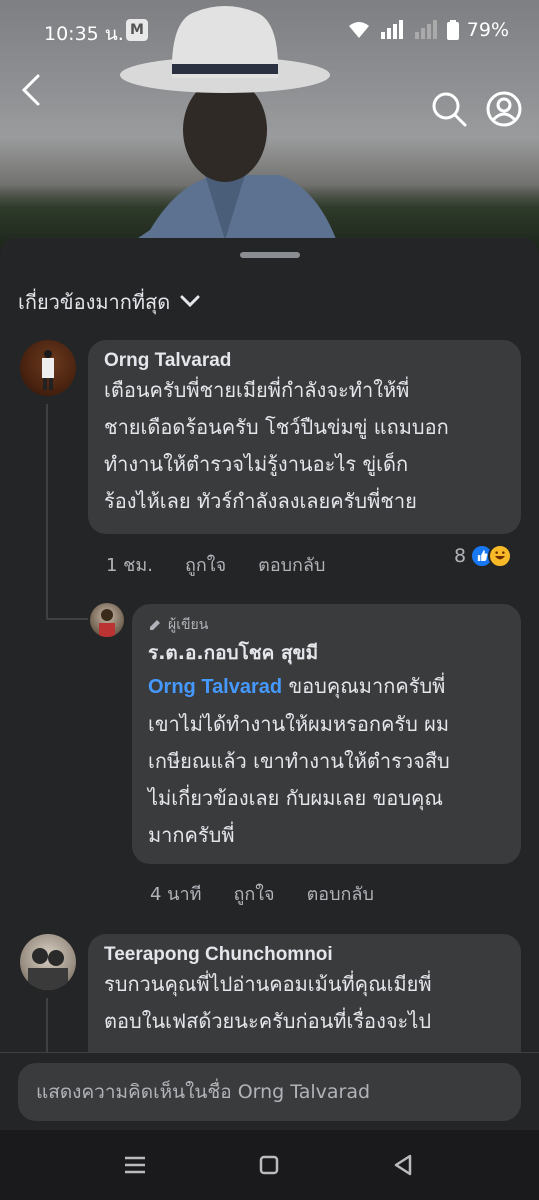  What do you see at coordinates (270, 255) in the screenshot?
I see `drag-handle` at bounding box center [270, 255].